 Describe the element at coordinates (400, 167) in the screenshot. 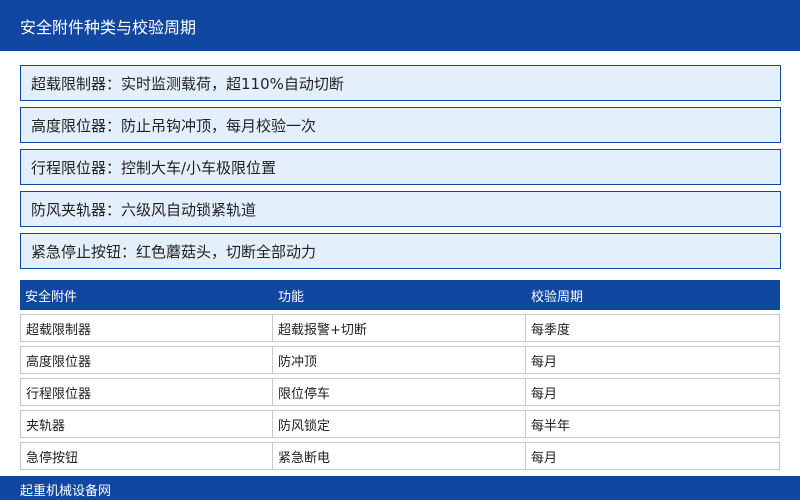

I see `list-item: 行程限位器：控制大车/小车极限位置` at that location.